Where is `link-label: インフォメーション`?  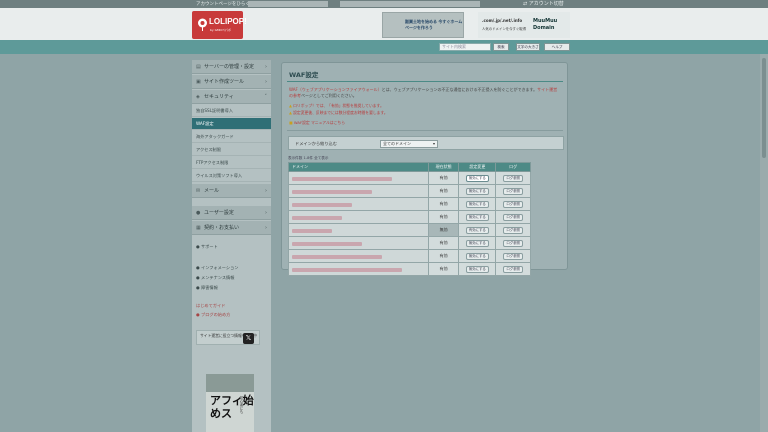 link-label: インフォメーション is located at coordinates (220, 267).